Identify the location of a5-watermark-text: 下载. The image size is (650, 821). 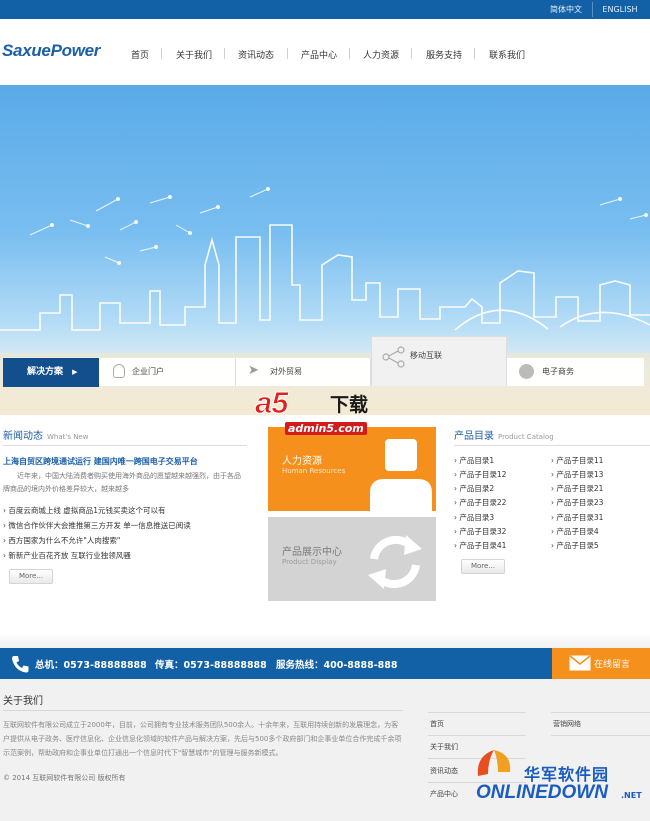
(349, 405).